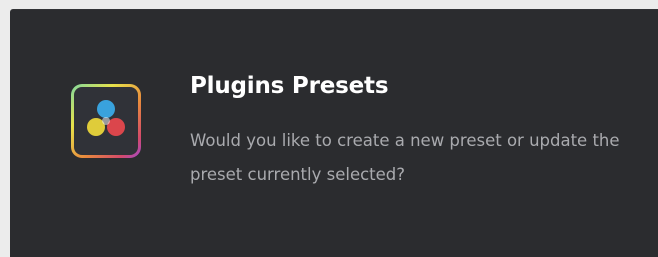 This screenshot has width=658, height=257. I want to click on dialog-title: Plugins Presets, so click(289, 86).